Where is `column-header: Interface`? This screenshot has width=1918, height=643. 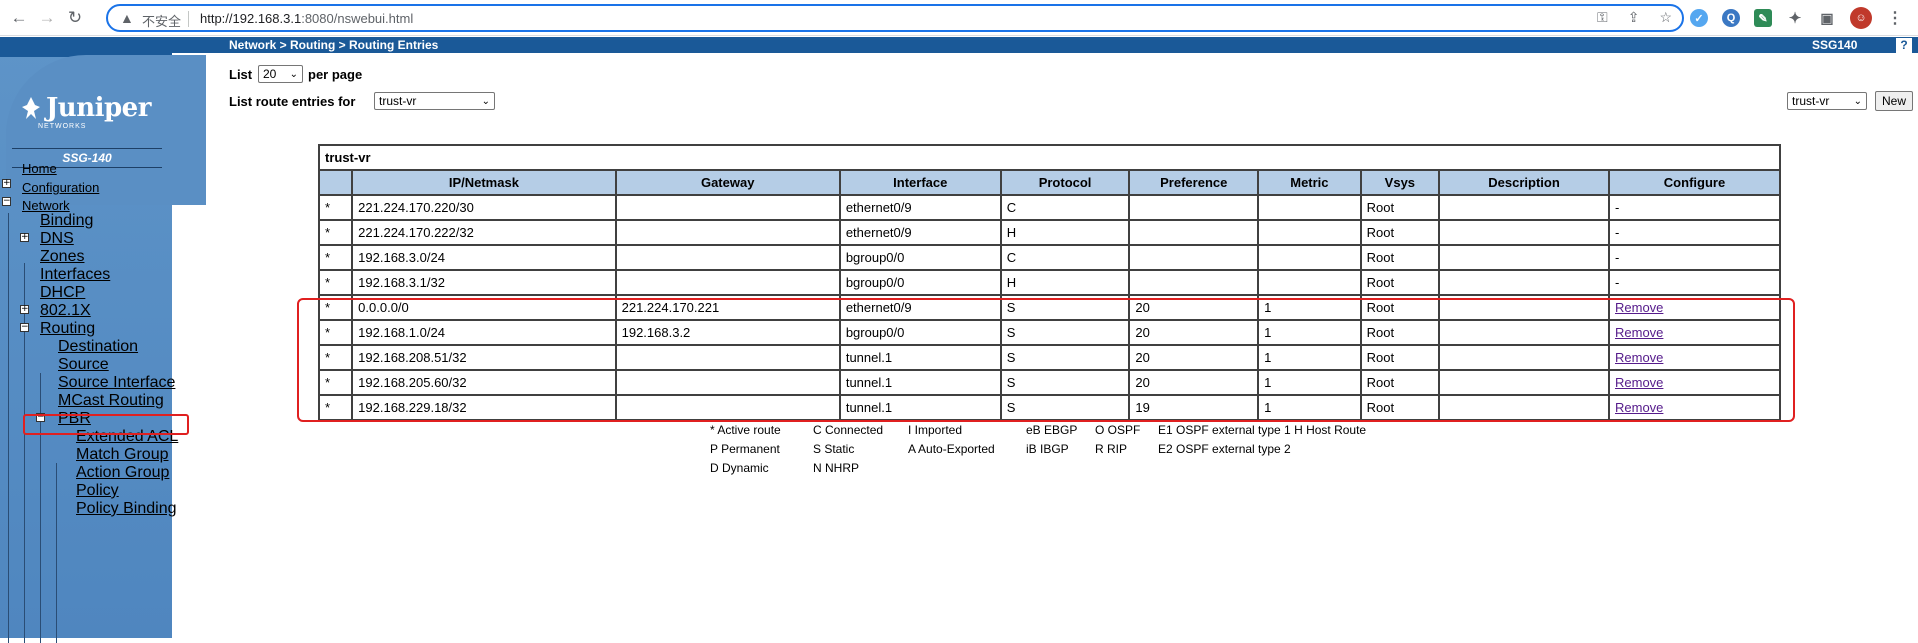
column-header: Interface is located at coordinates (920, 182).